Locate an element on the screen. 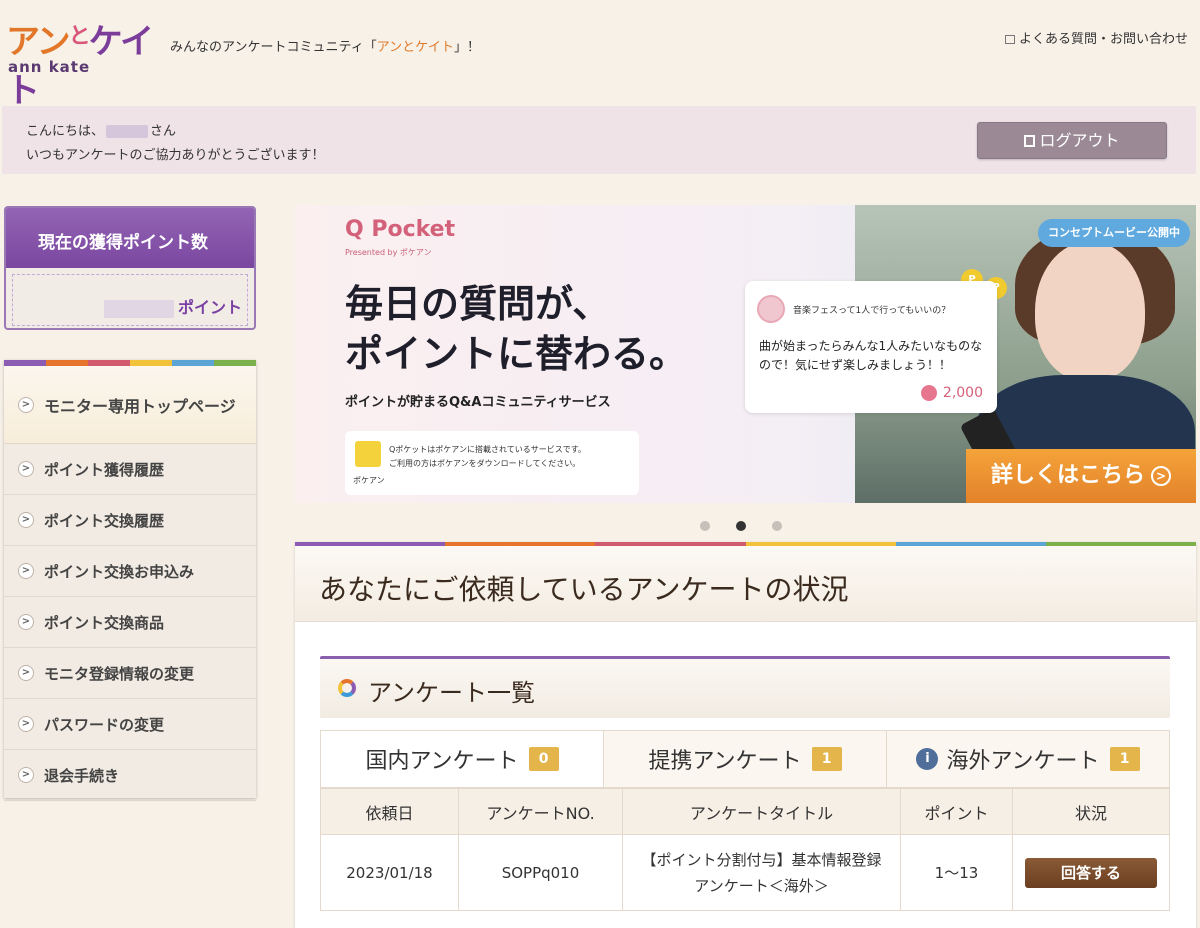  arrow-circle-icon: > is located at coordinates (1161, 476).